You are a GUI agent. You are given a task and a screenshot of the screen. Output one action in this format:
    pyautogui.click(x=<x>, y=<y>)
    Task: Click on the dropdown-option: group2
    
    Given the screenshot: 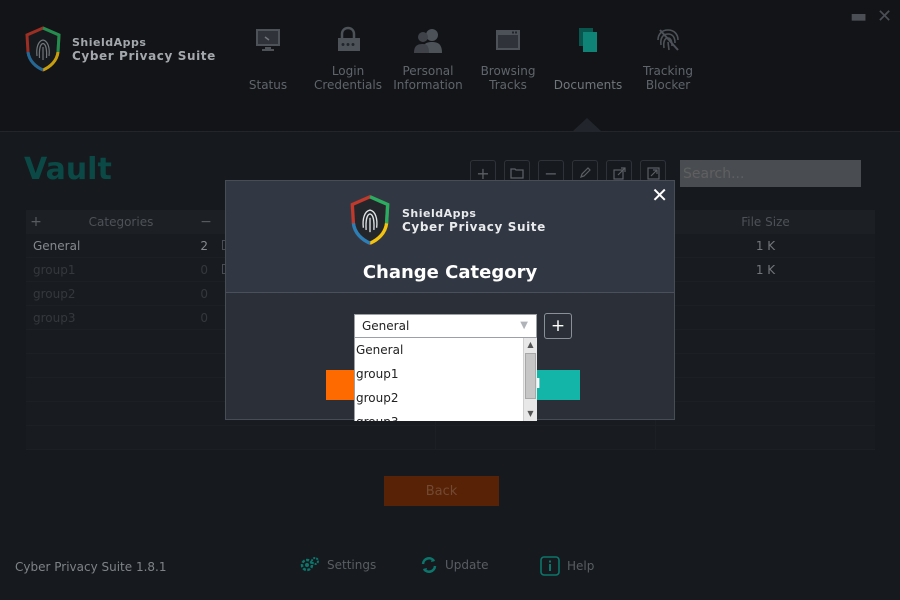 What is the action you would take?
    pyautogui.click(x=446, y=398)
    